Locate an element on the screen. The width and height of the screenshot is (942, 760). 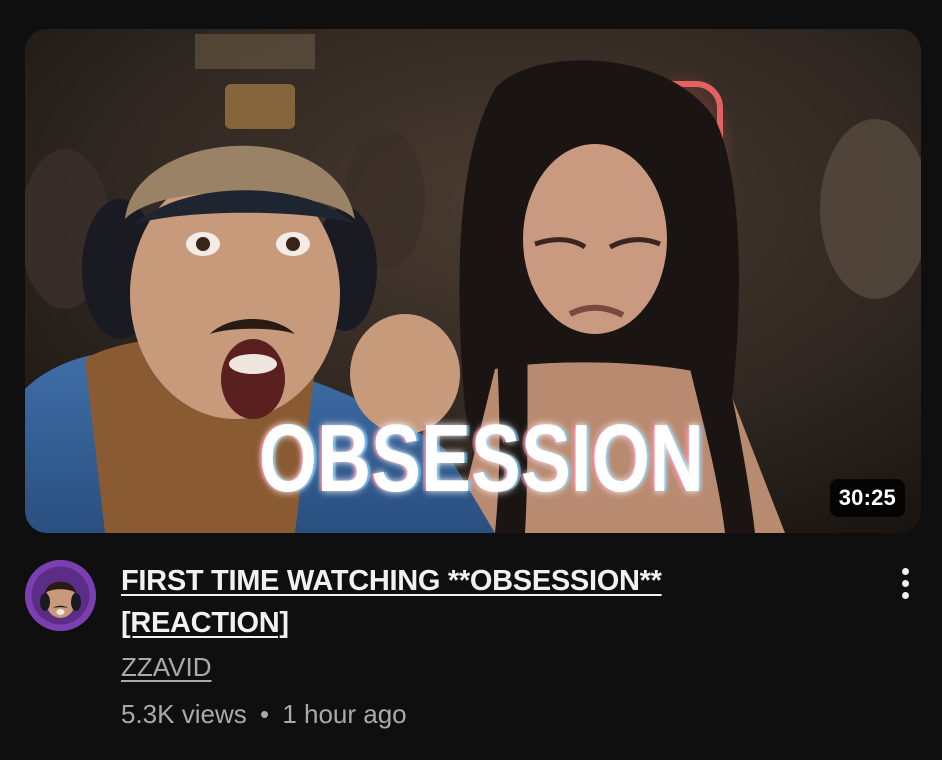
channel-avatar is located at coordinates (60, 595).